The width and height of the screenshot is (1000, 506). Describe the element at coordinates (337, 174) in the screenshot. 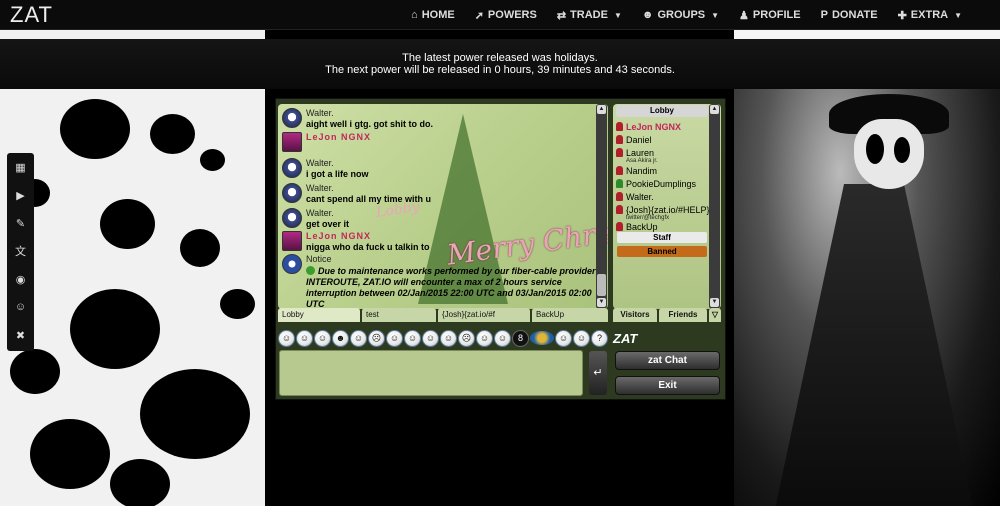

I see `message-text: i got a life now` at that location.